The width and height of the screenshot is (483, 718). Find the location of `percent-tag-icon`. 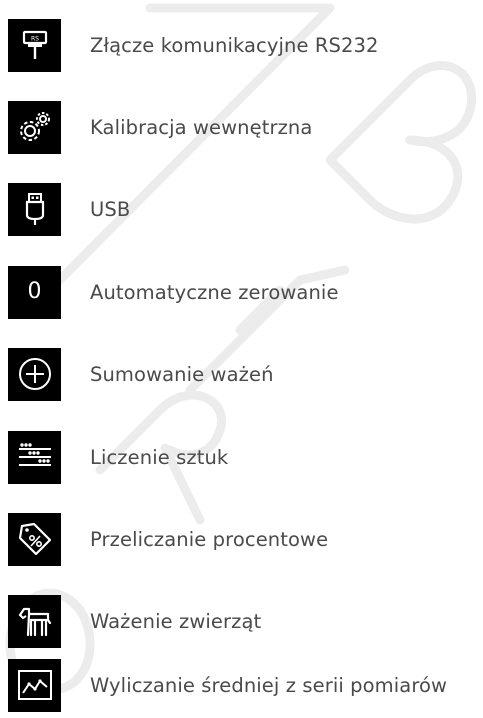

percent-tag-icon is located at coordinates (34, 539).